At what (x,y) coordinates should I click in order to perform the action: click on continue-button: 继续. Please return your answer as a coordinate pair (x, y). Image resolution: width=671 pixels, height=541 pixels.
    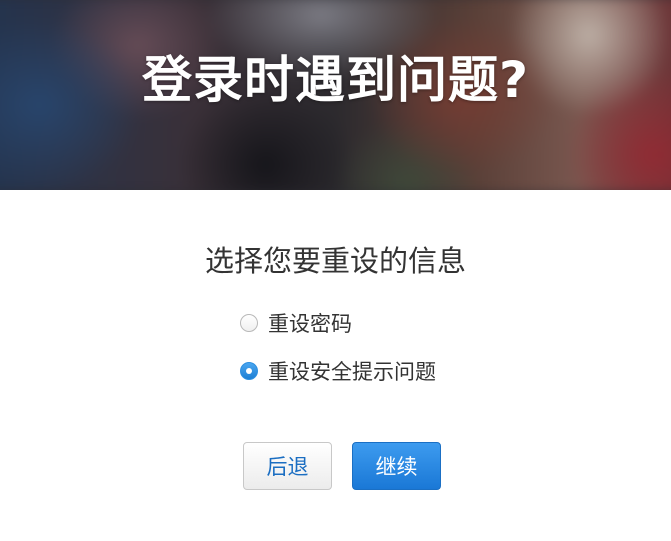
    Looking at the image, I should click on (396, 466).